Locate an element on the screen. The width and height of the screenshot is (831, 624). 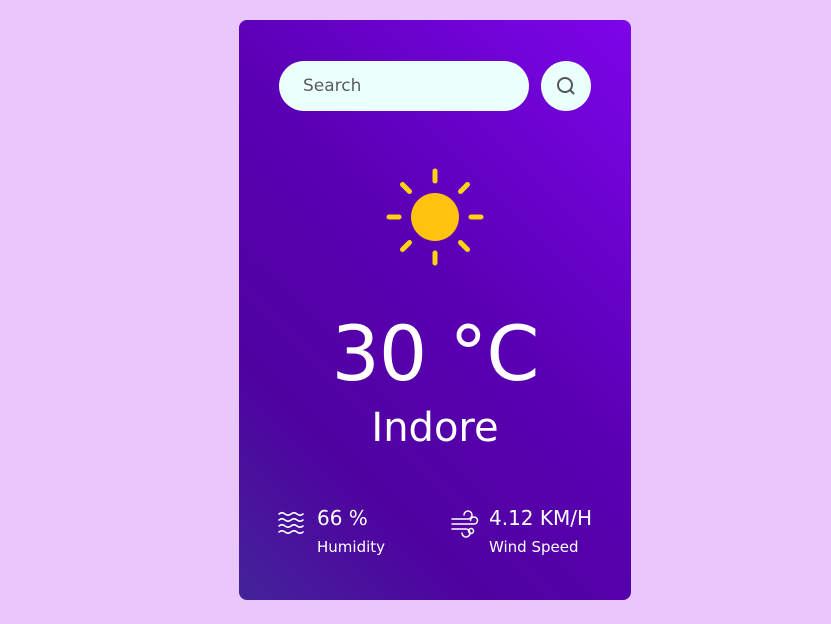
search-bar is located at coordinates (435, 86).